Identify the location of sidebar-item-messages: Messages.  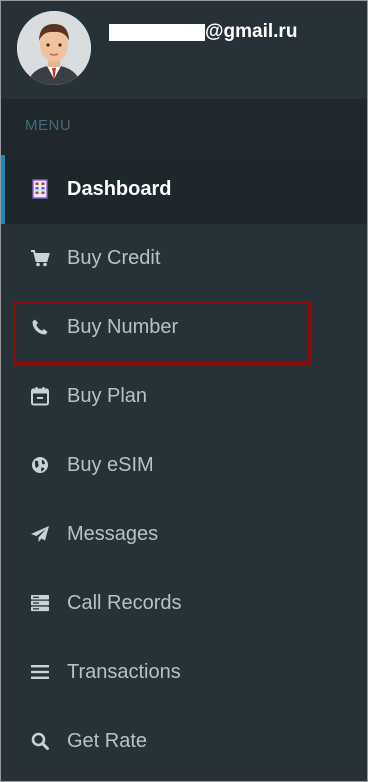
(184, 534).